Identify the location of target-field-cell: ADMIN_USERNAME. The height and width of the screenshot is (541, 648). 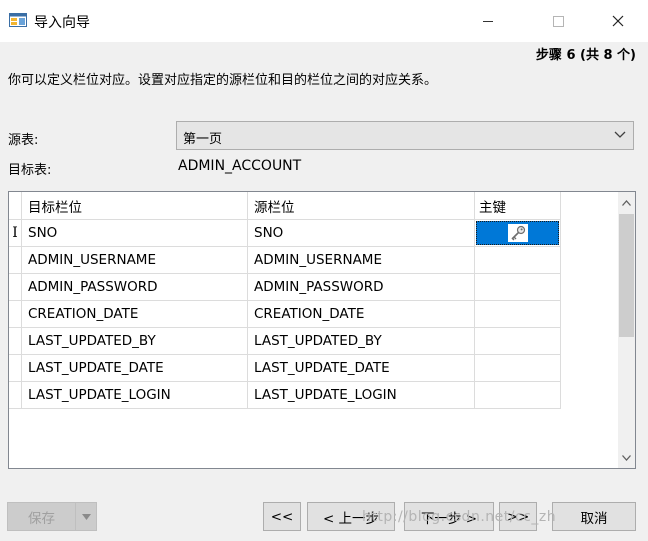
(134, 260).